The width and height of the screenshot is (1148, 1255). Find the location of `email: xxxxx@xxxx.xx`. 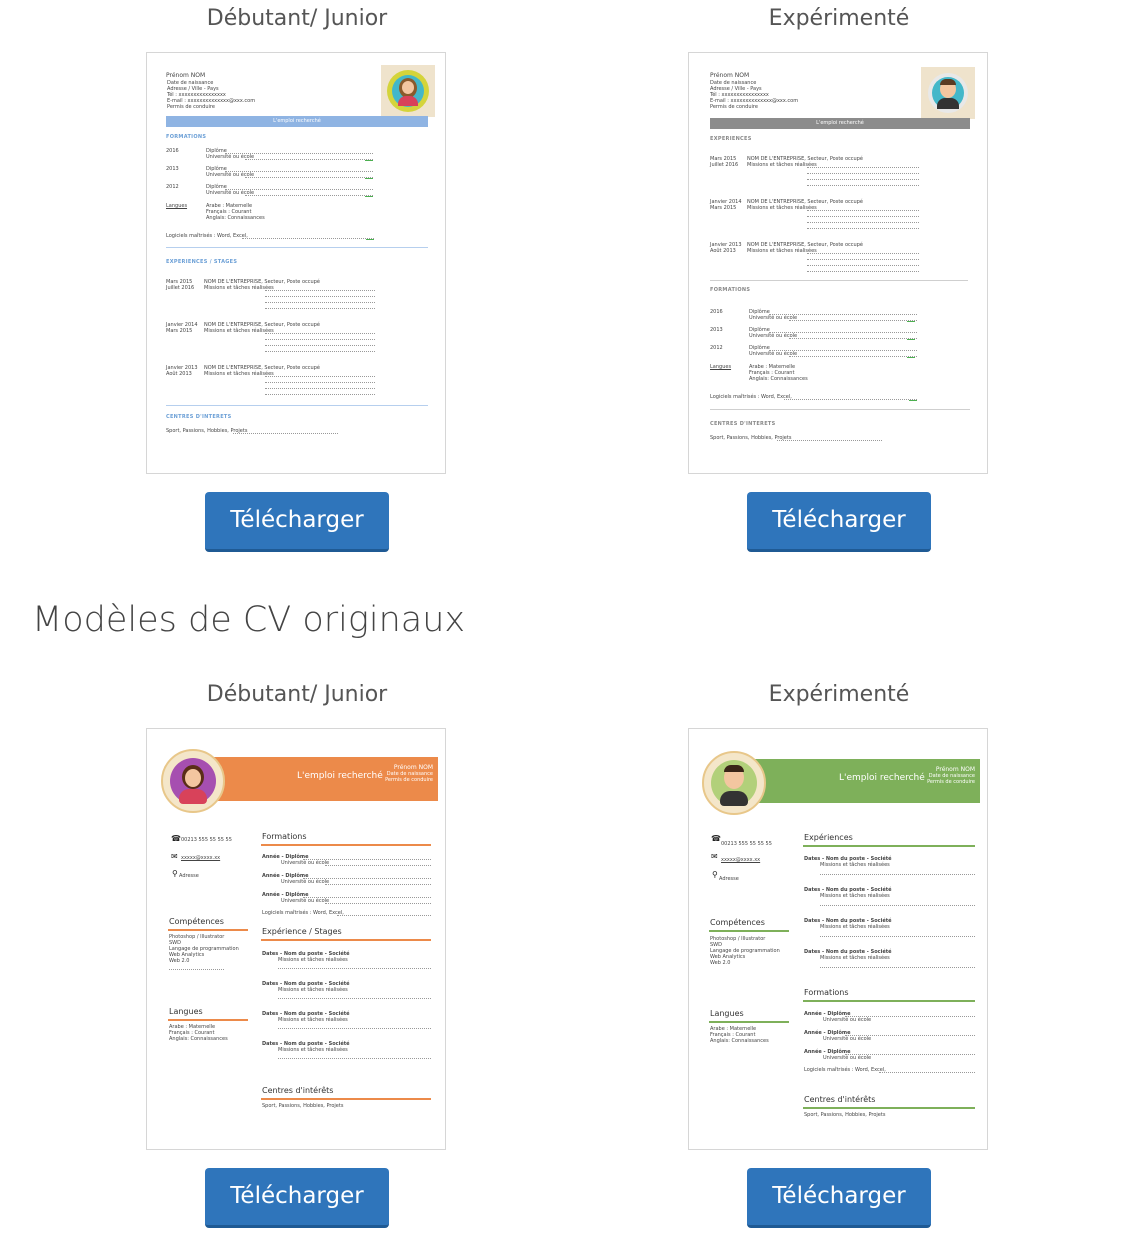

email: xxxxx@xxxx.xx is located at coordinates (741, 860).